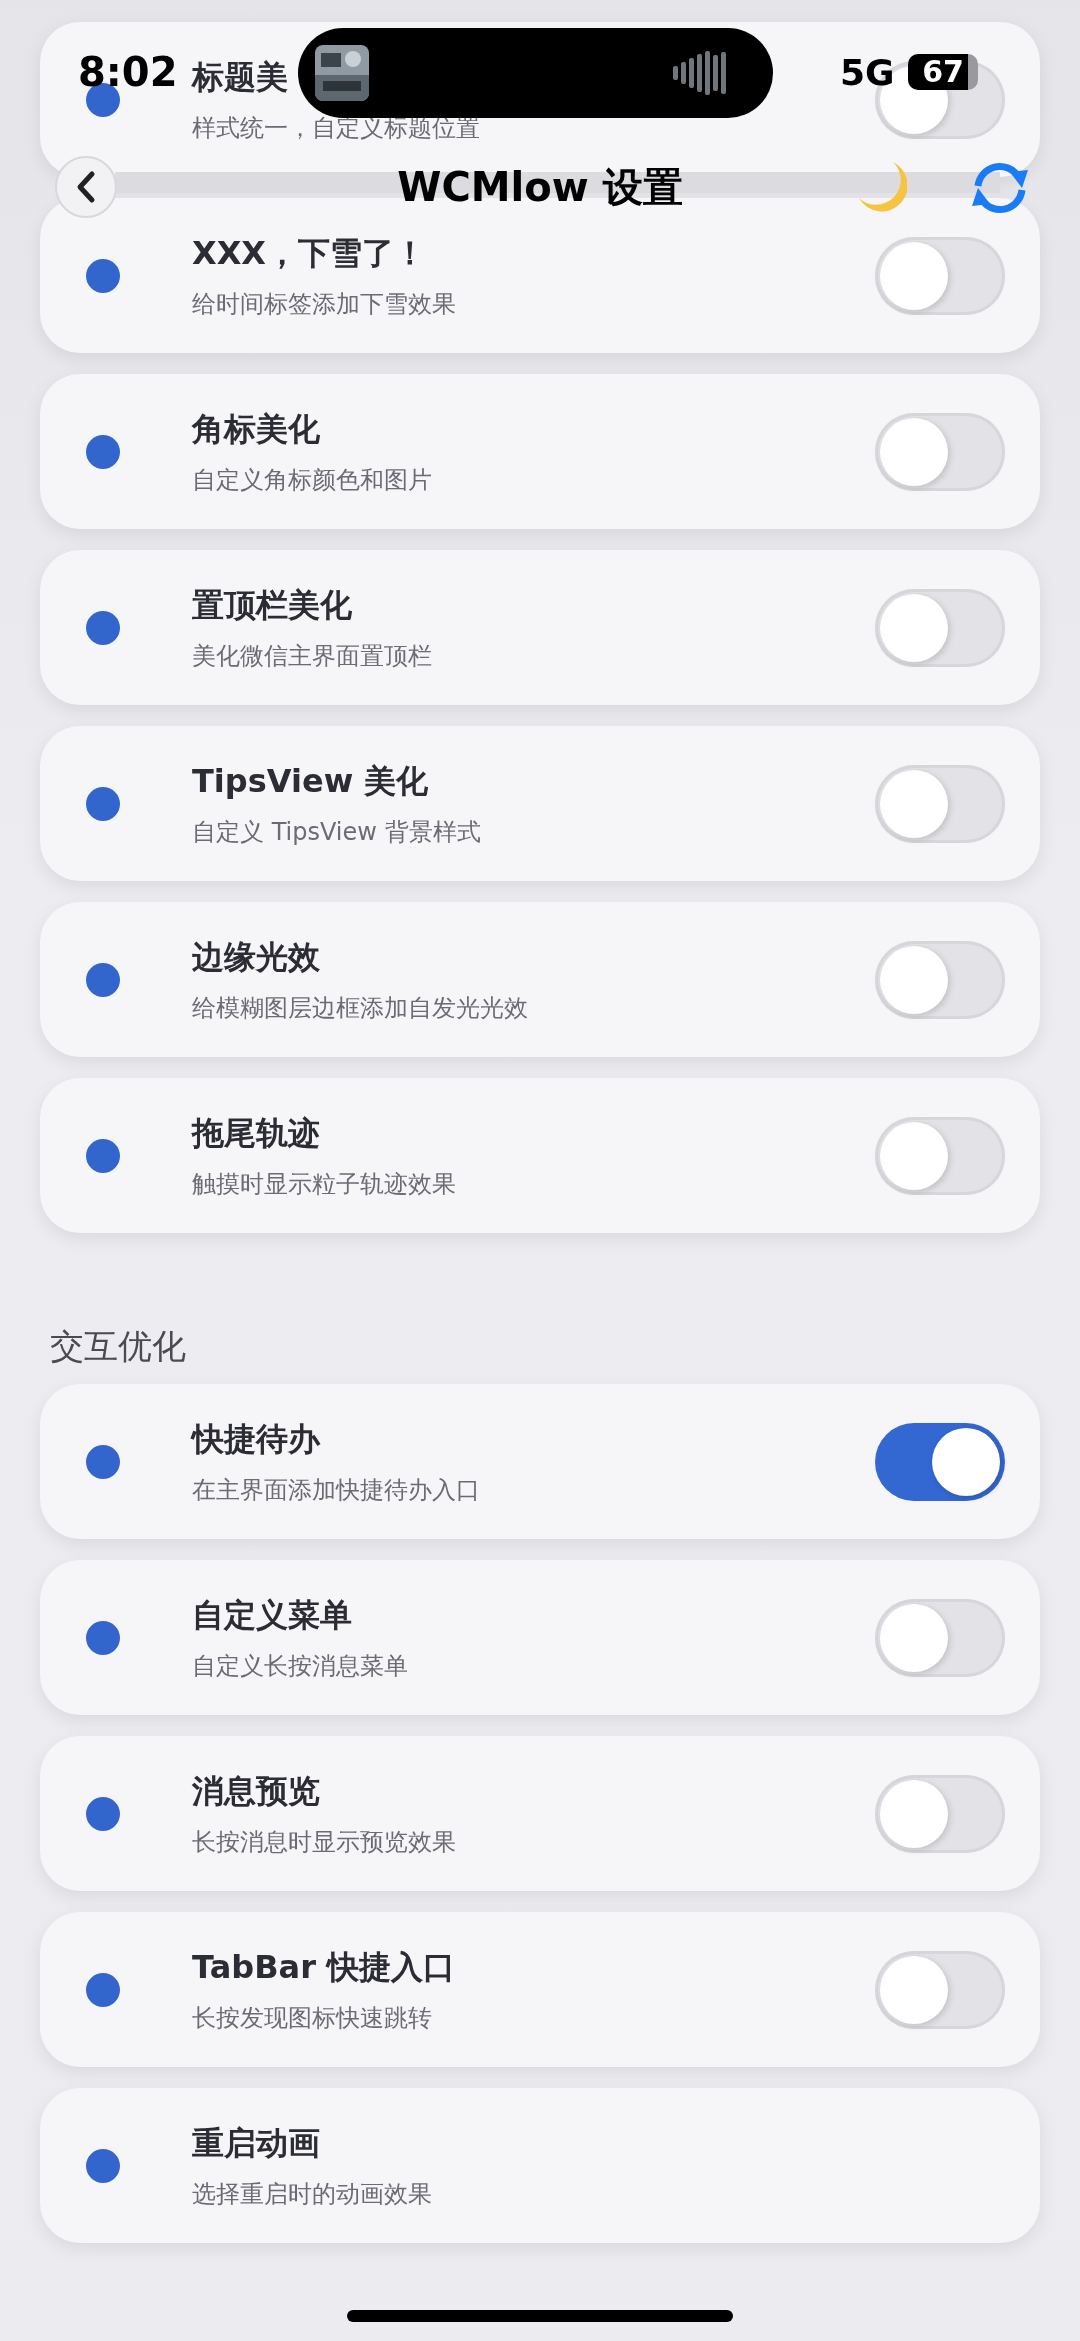 This screenshot has height=2341, width=1080. I want to click on battery-level: 67, so click(943, 72).